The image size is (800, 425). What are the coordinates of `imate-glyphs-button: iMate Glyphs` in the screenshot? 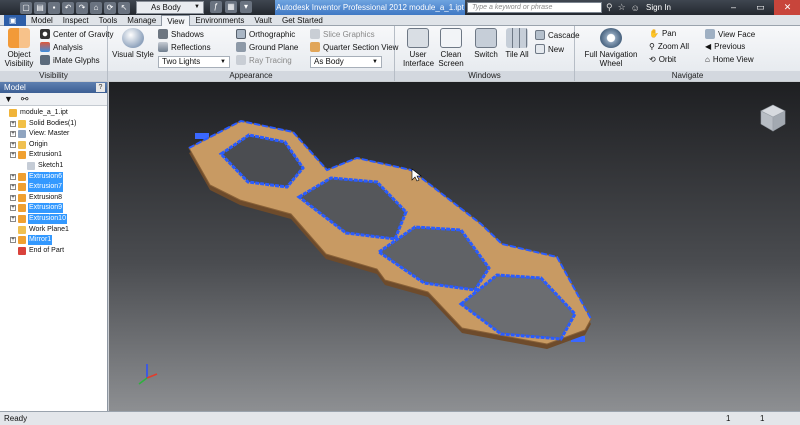 It's located at (70, 60).